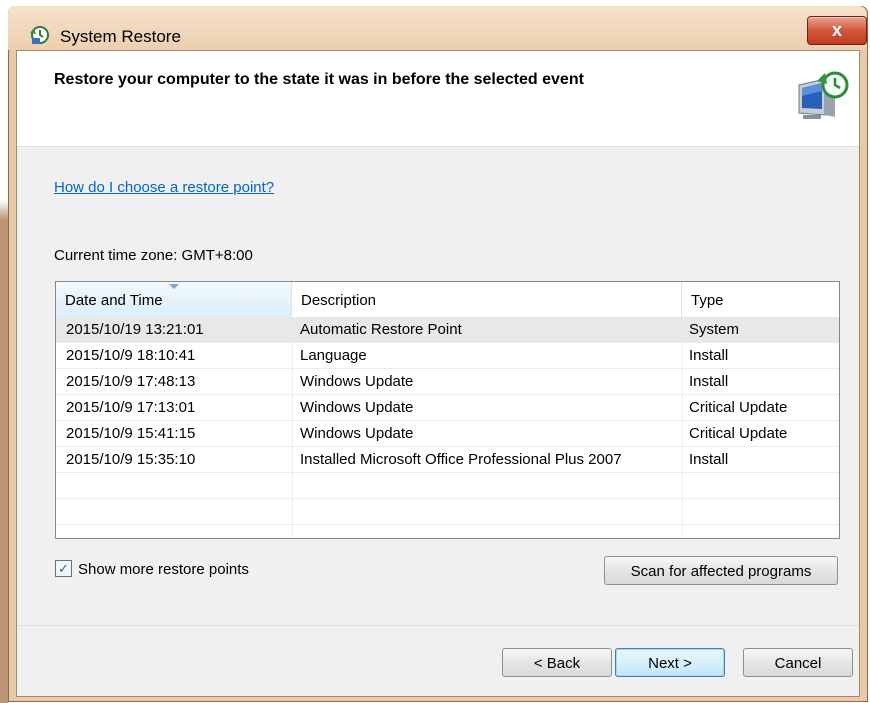 This screenshot has width=870, height=703. I want to click on list-header: Date and Time Description Type, so click(447, 300).